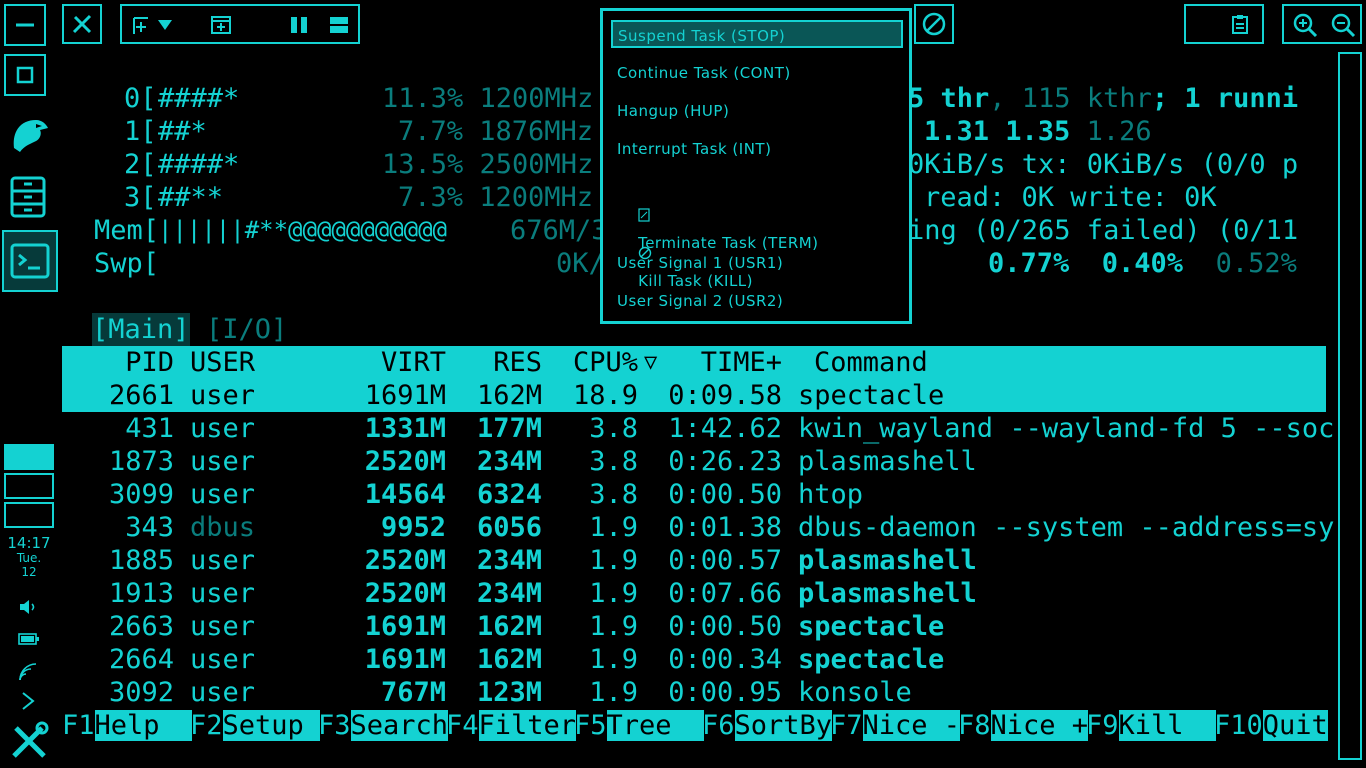  I want to click on cell-pid: 343, so click(149, 527).